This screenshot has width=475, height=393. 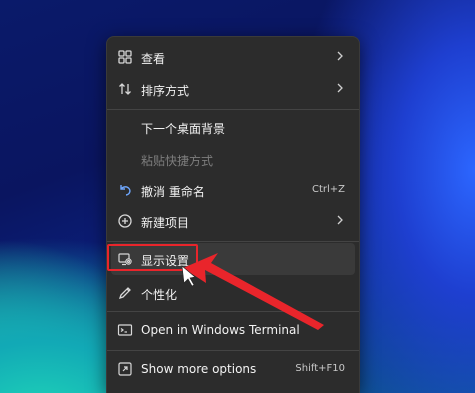 I want to click on menu-item-open-terminal: Open in Windows Terminal, so click(x=233, y=330).